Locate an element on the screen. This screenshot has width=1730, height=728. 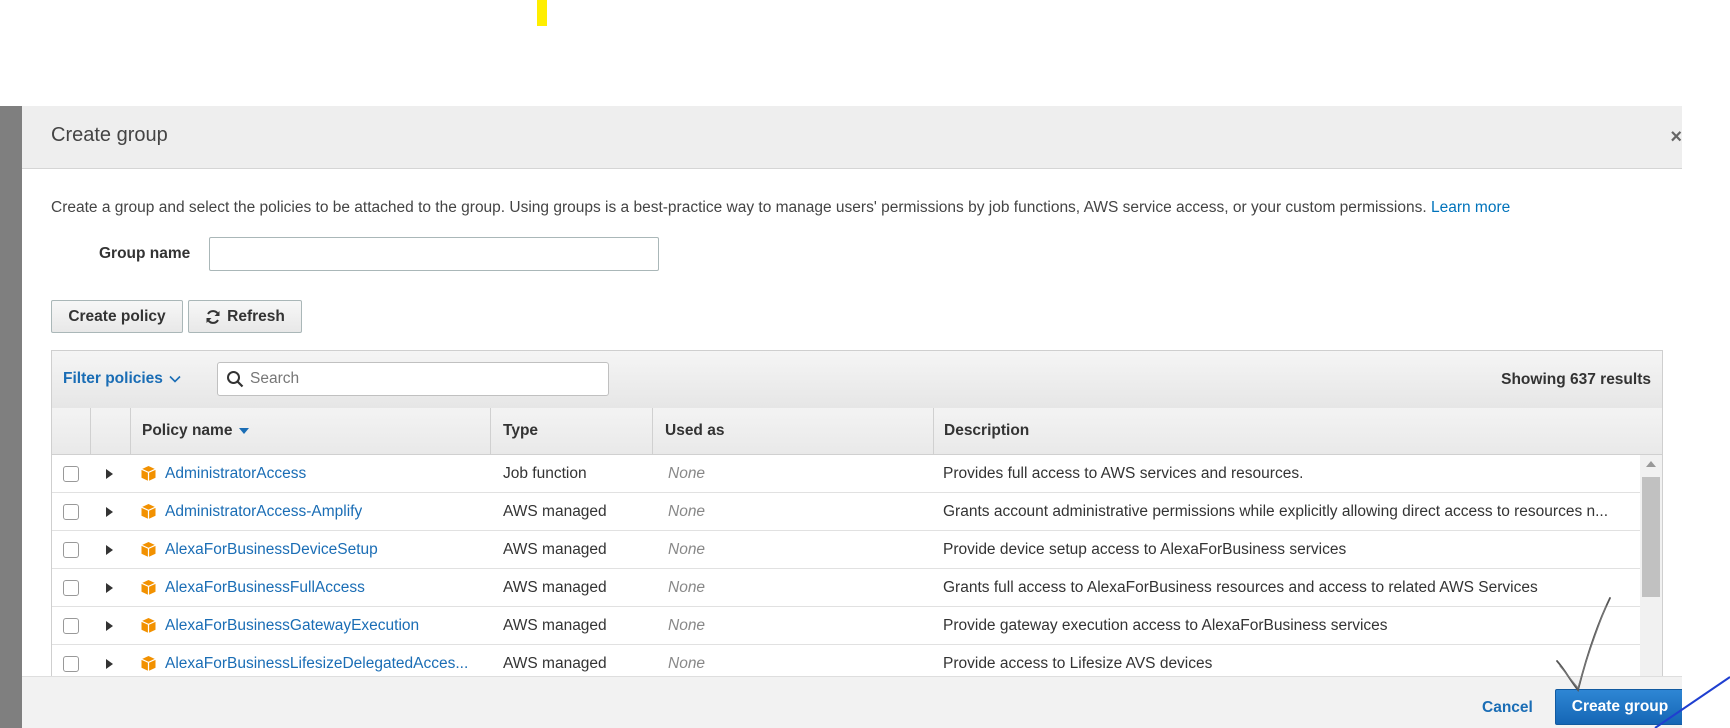
refresh-button: Refresh is located at coordinates (245, 316).